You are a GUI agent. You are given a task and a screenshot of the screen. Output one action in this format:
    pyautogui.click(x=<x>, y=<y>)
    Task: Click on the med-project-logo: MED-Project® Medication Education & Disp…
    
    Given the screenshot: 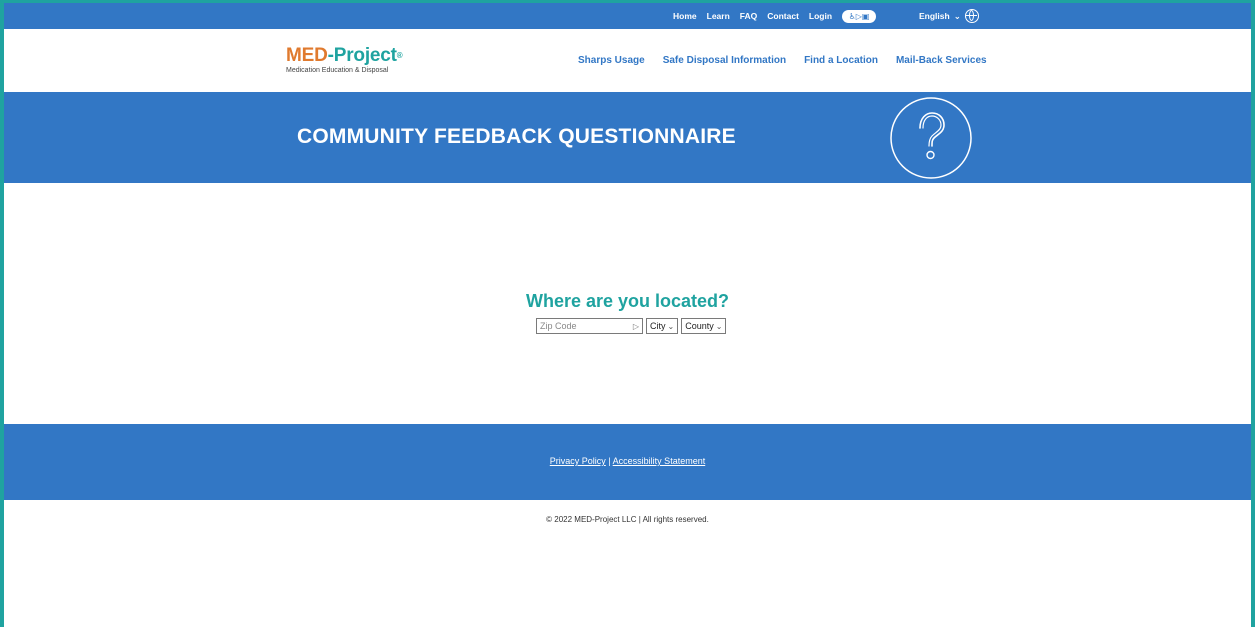 What is the action you would take?
    pyautogui.click(x=344, y=60)
    